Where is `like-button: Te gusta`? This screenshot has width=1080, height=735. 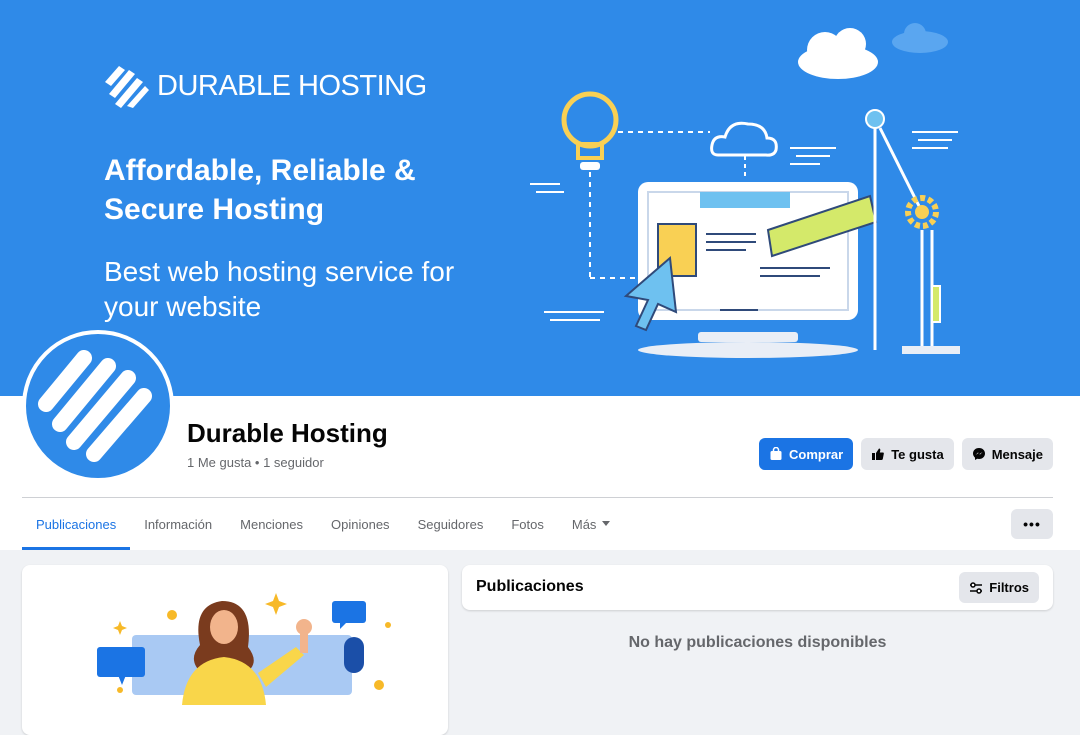 like-button: Te gusta is located at coordinates (907, 454).